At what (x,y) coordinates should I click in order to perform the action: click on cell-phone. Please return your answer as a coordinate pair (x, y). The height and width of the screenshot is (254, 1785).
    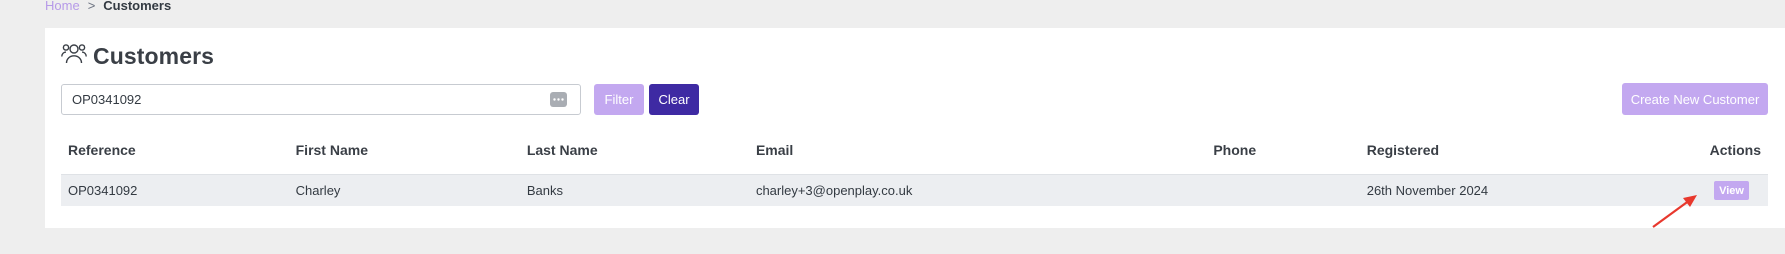
    Looking at the image, I should click on (1283, 190).